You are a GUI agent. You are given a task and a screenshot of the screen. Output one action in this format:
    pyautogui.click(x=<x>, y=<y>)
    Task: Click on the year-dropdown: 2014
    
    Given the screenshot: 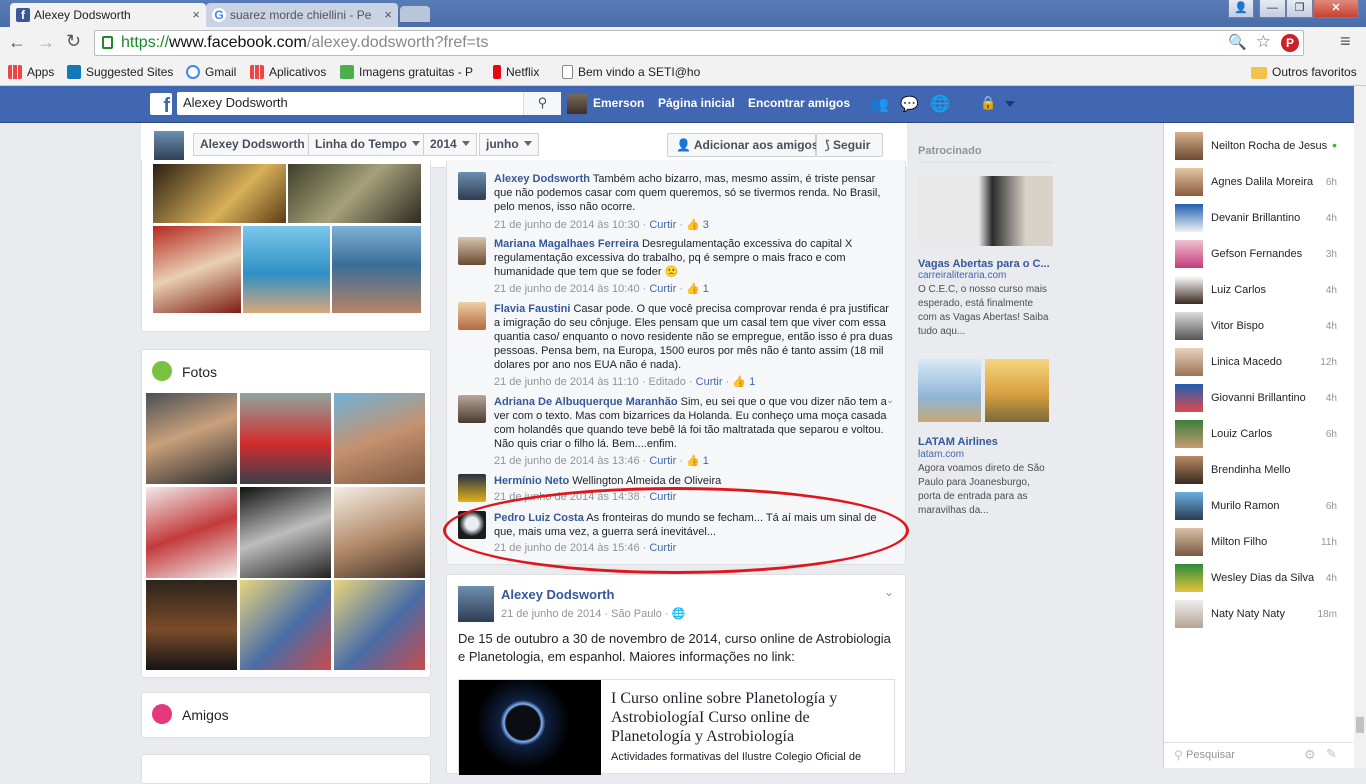 What is the action you would take?
    pyautogui.click(x=450, y=144)
    